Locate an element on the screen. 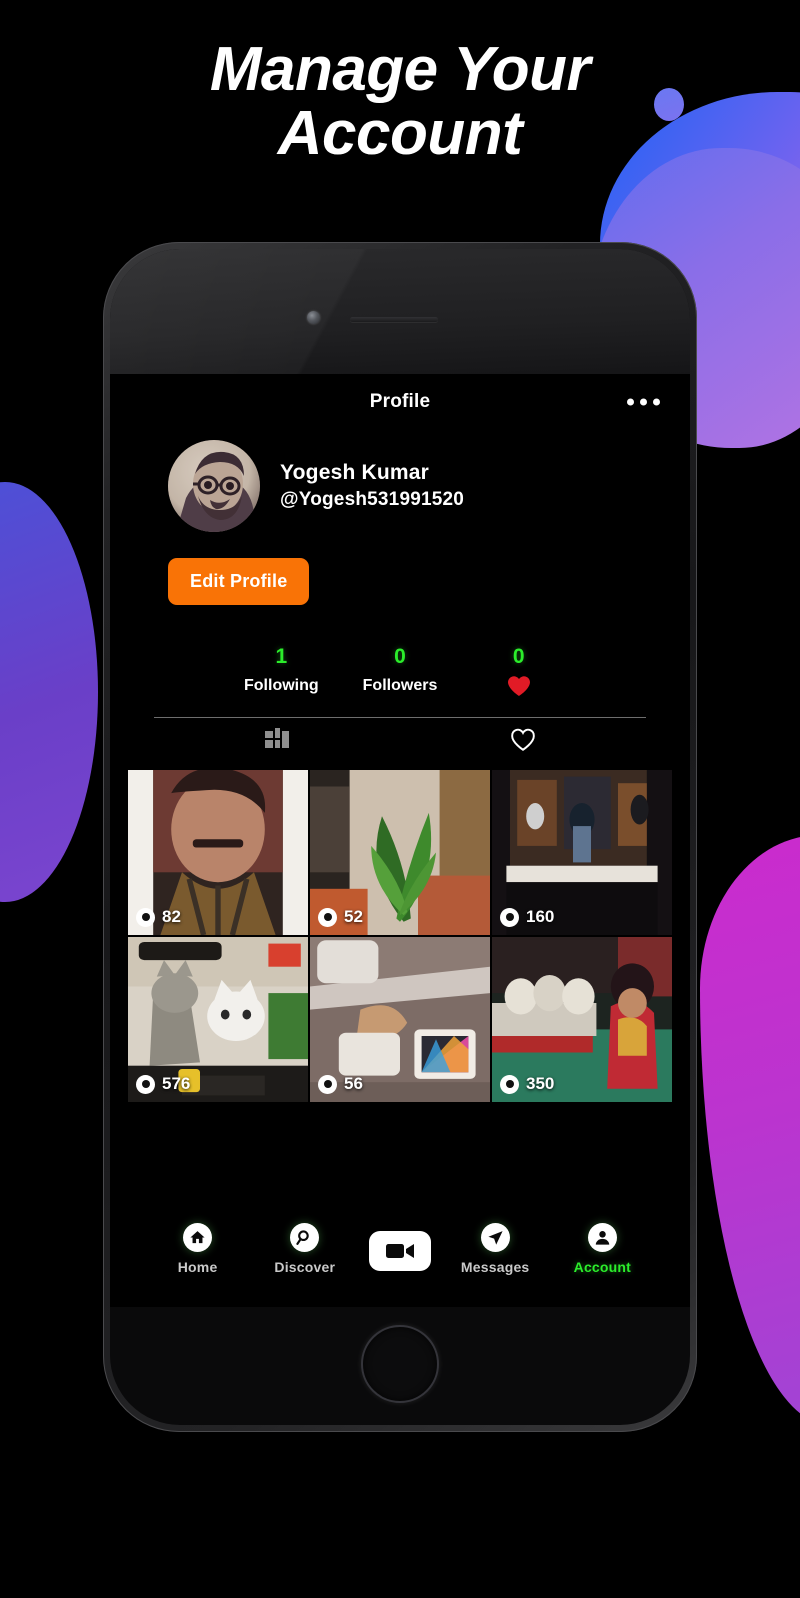 The image size is (800, 1598). view-count: 576 is located at coordinates (163, 1084).